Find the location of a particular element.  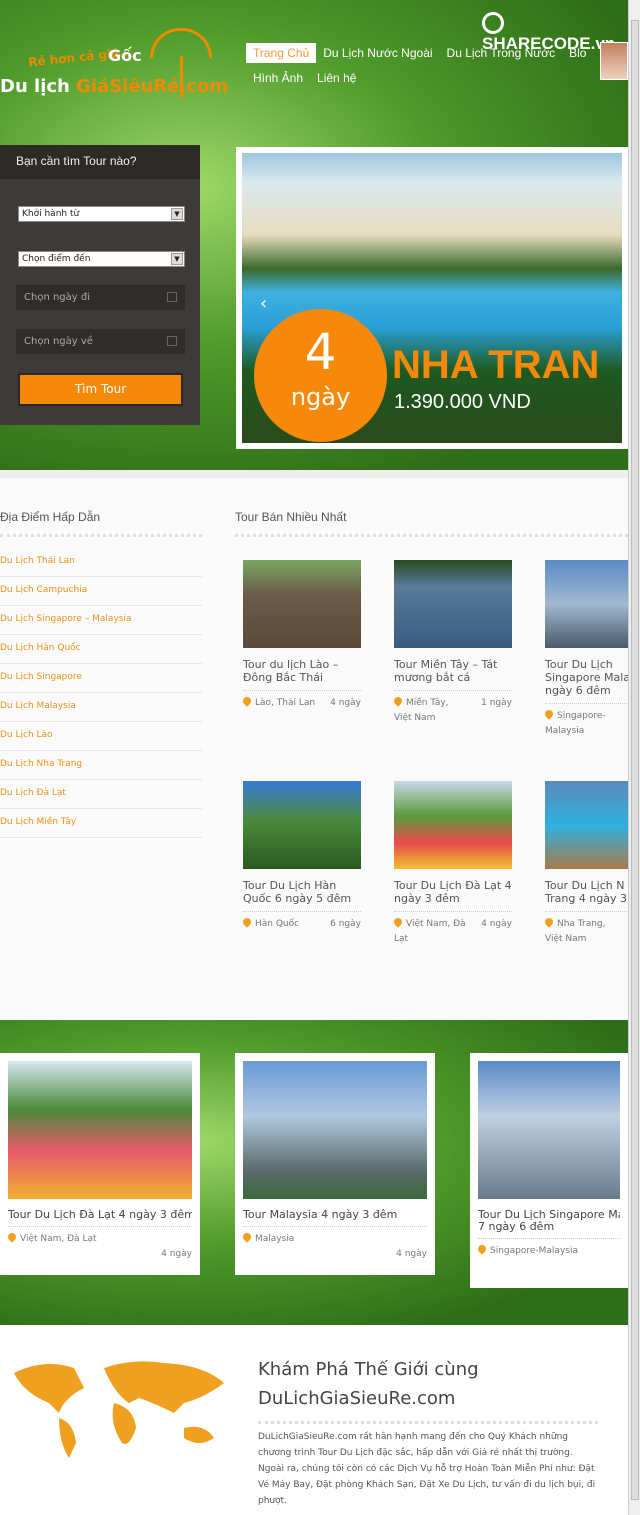

return-date-placeholder: Chọn ngày về is located at coordinates (58, 341).